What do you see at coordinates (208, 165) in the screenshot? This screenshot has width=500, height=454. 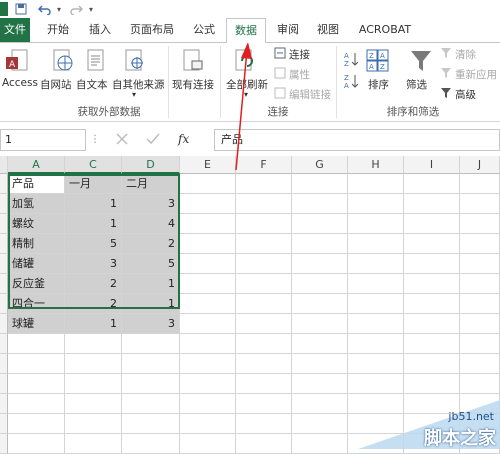 I see `column-header-e: E` at bounding box center [208, 165].